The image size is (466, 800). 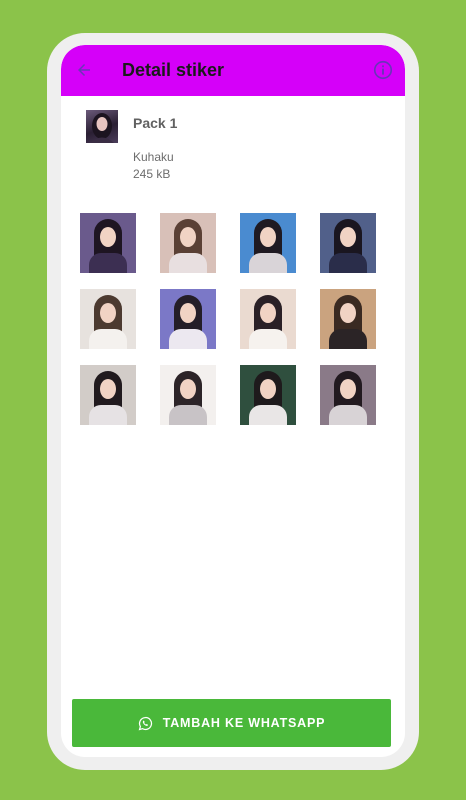 I want to click on back-button, so click(x=84, y=70).